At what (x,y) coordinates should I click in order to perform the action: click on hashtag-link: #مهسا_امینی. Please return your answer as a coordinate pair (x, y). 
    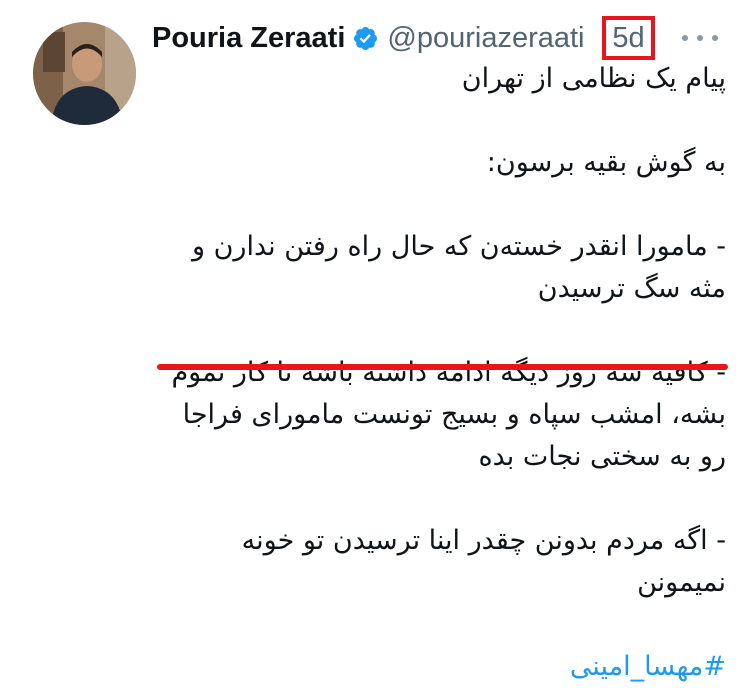
    Looking at the image, I should click on (648, 666).